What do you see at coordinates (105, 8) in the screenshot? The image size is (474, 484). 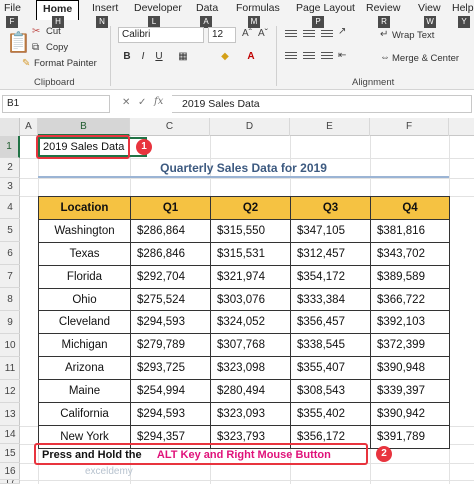 I see `tab-insert: Insert` at bounding box center [105, 8].